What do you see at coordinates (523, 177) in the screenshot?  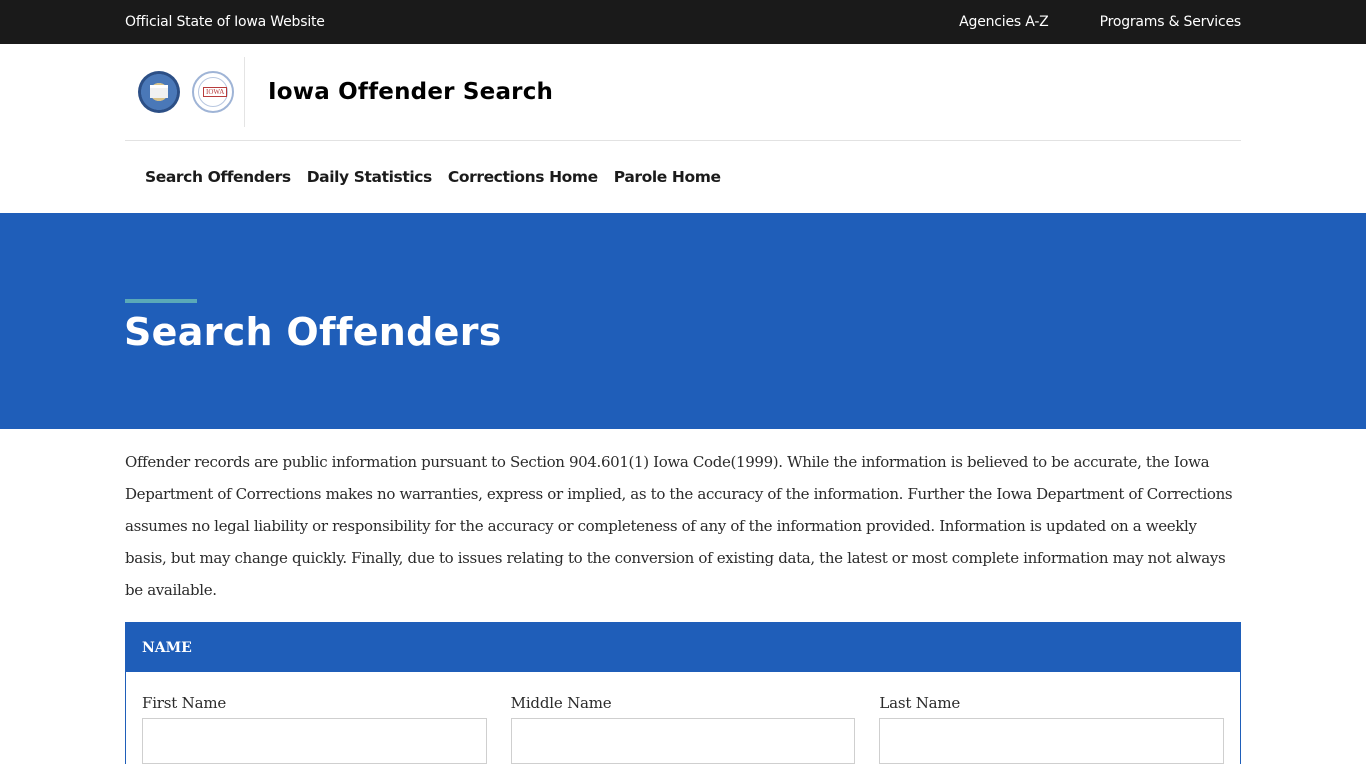 I see `nav-corrections-home: Corrections Home` at bounding box center [523, 177].